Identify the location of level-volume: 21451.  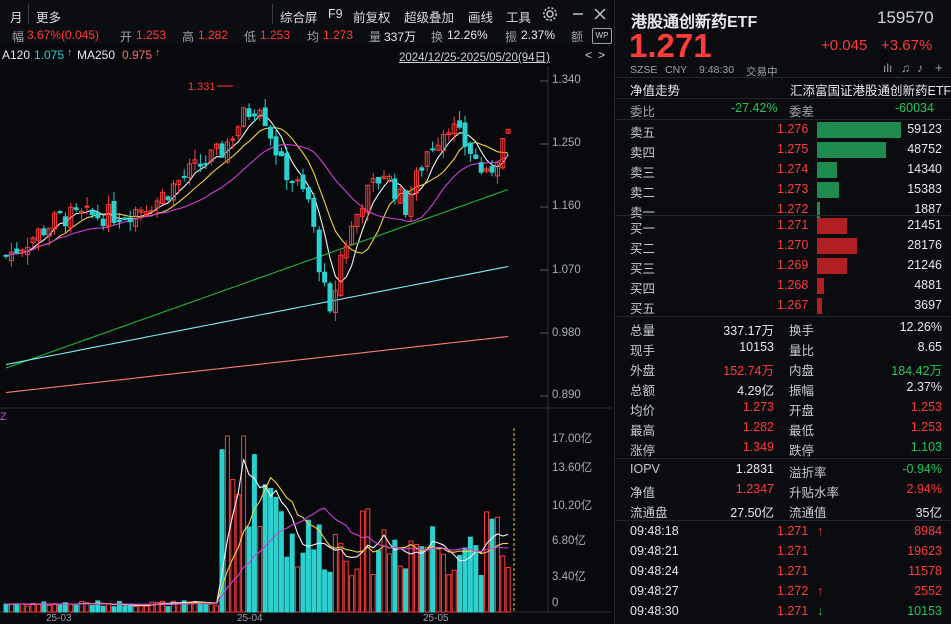
(924, 225).